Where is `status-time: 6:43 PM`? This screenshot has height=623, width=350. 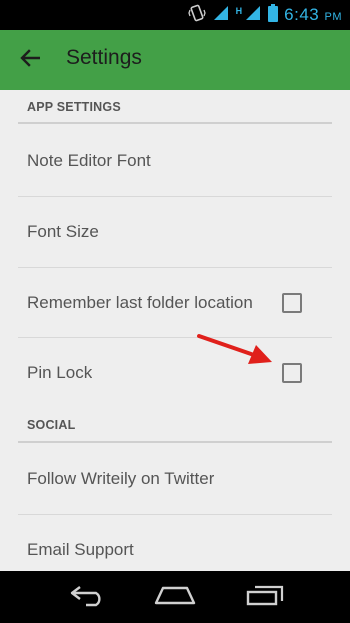
status-time: 6:43 PM is located at coordinates (313, 14).